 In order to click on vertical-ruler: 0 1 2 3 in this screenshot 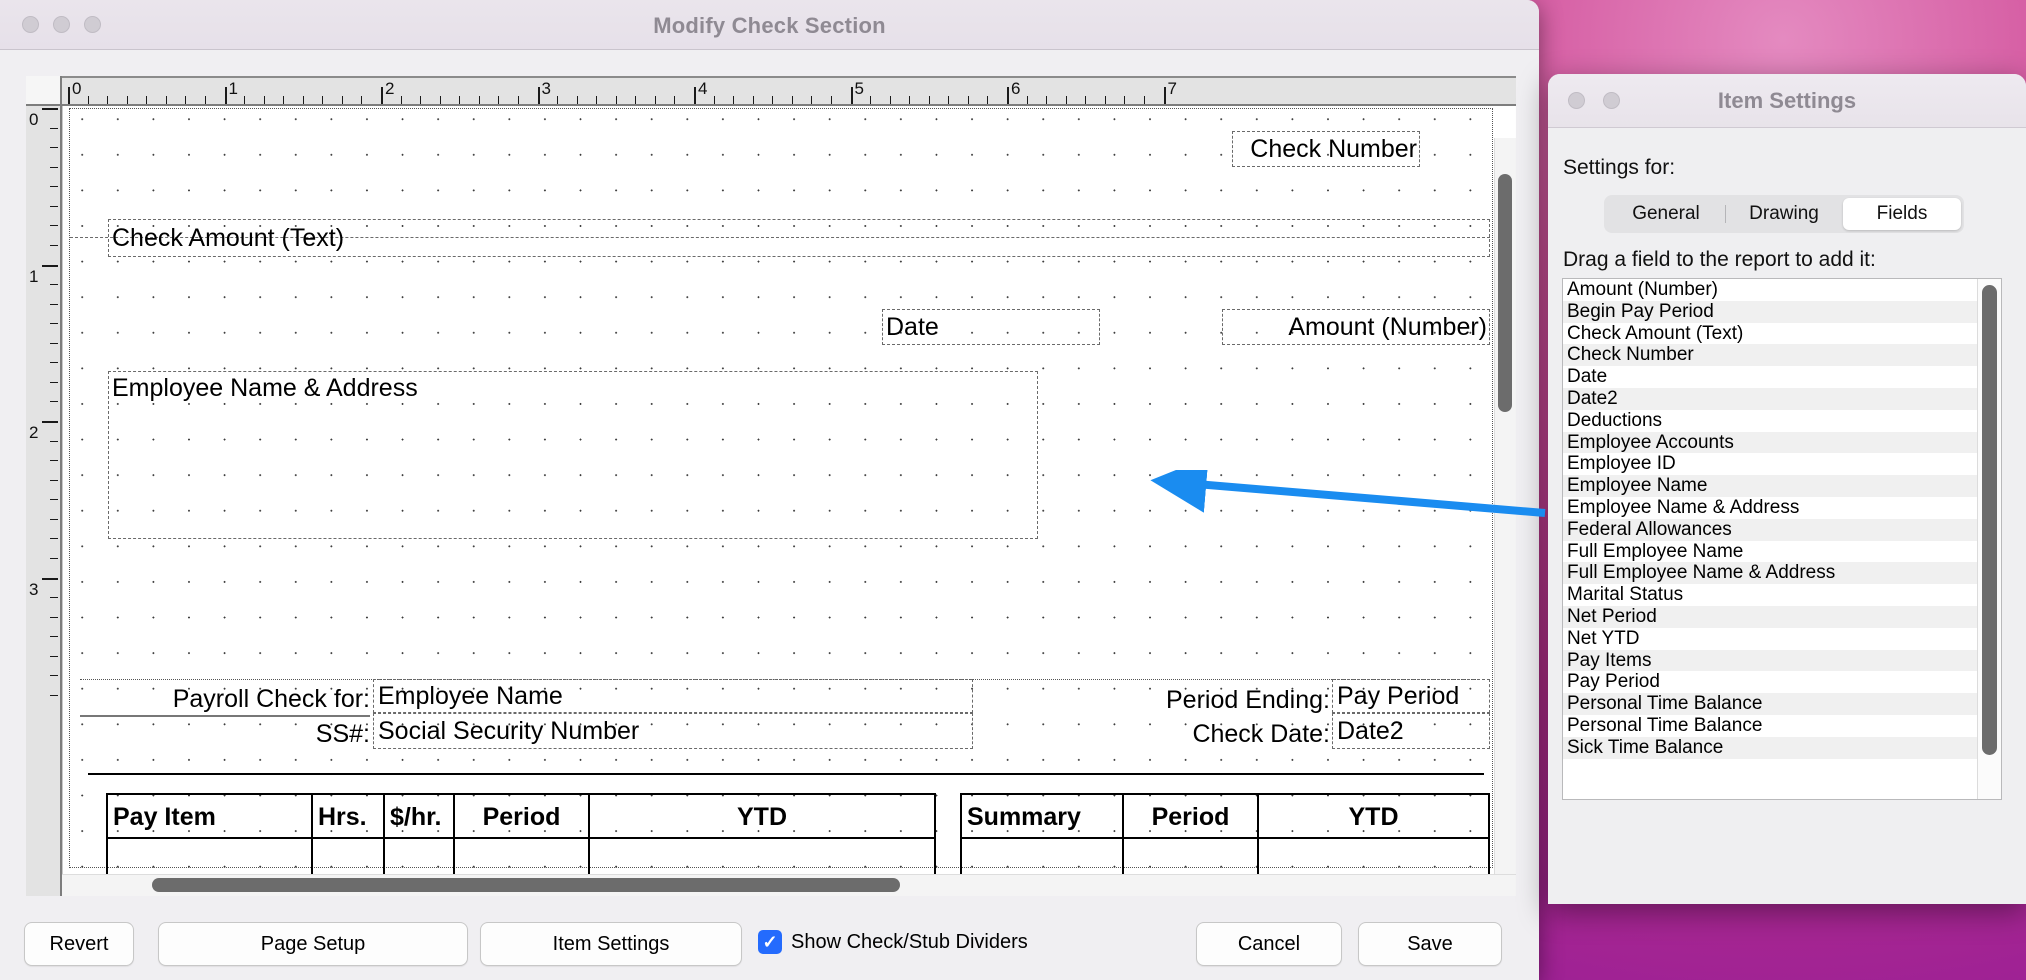, I will do `click(44, 501)`.